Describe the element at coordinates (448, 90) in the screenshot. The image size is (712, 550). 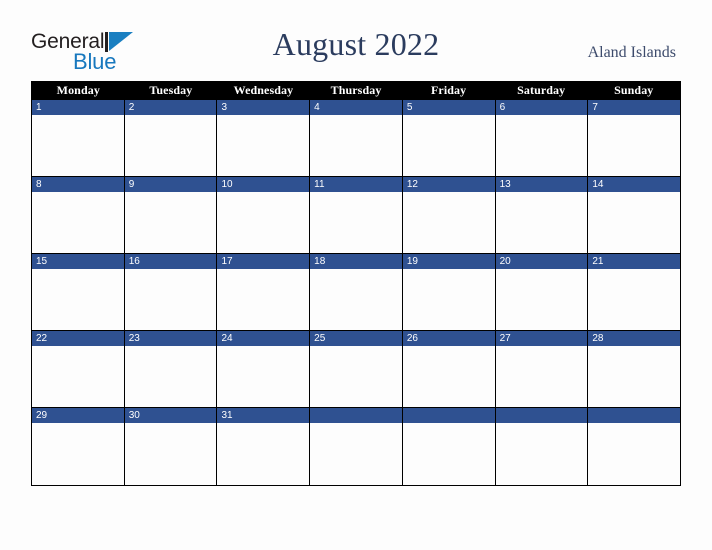
I see `dow-friday: Friday` at that location.